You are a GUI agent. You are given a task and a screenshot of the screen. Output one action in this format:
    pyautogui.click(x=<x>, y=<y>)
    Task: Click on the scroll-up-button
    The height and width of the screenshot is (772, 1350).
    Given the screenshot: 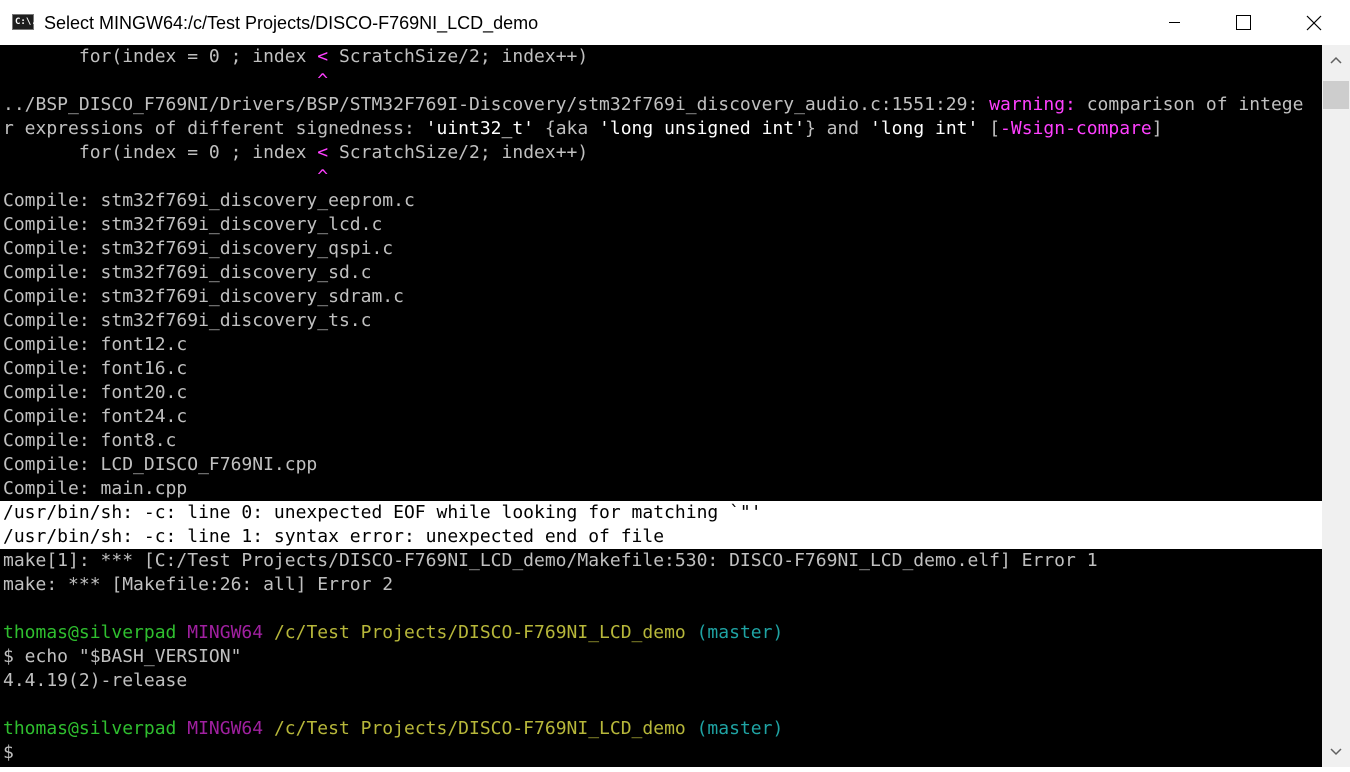 What is the action you would take?
    pyautogui.click(x=1336, y=60)
    